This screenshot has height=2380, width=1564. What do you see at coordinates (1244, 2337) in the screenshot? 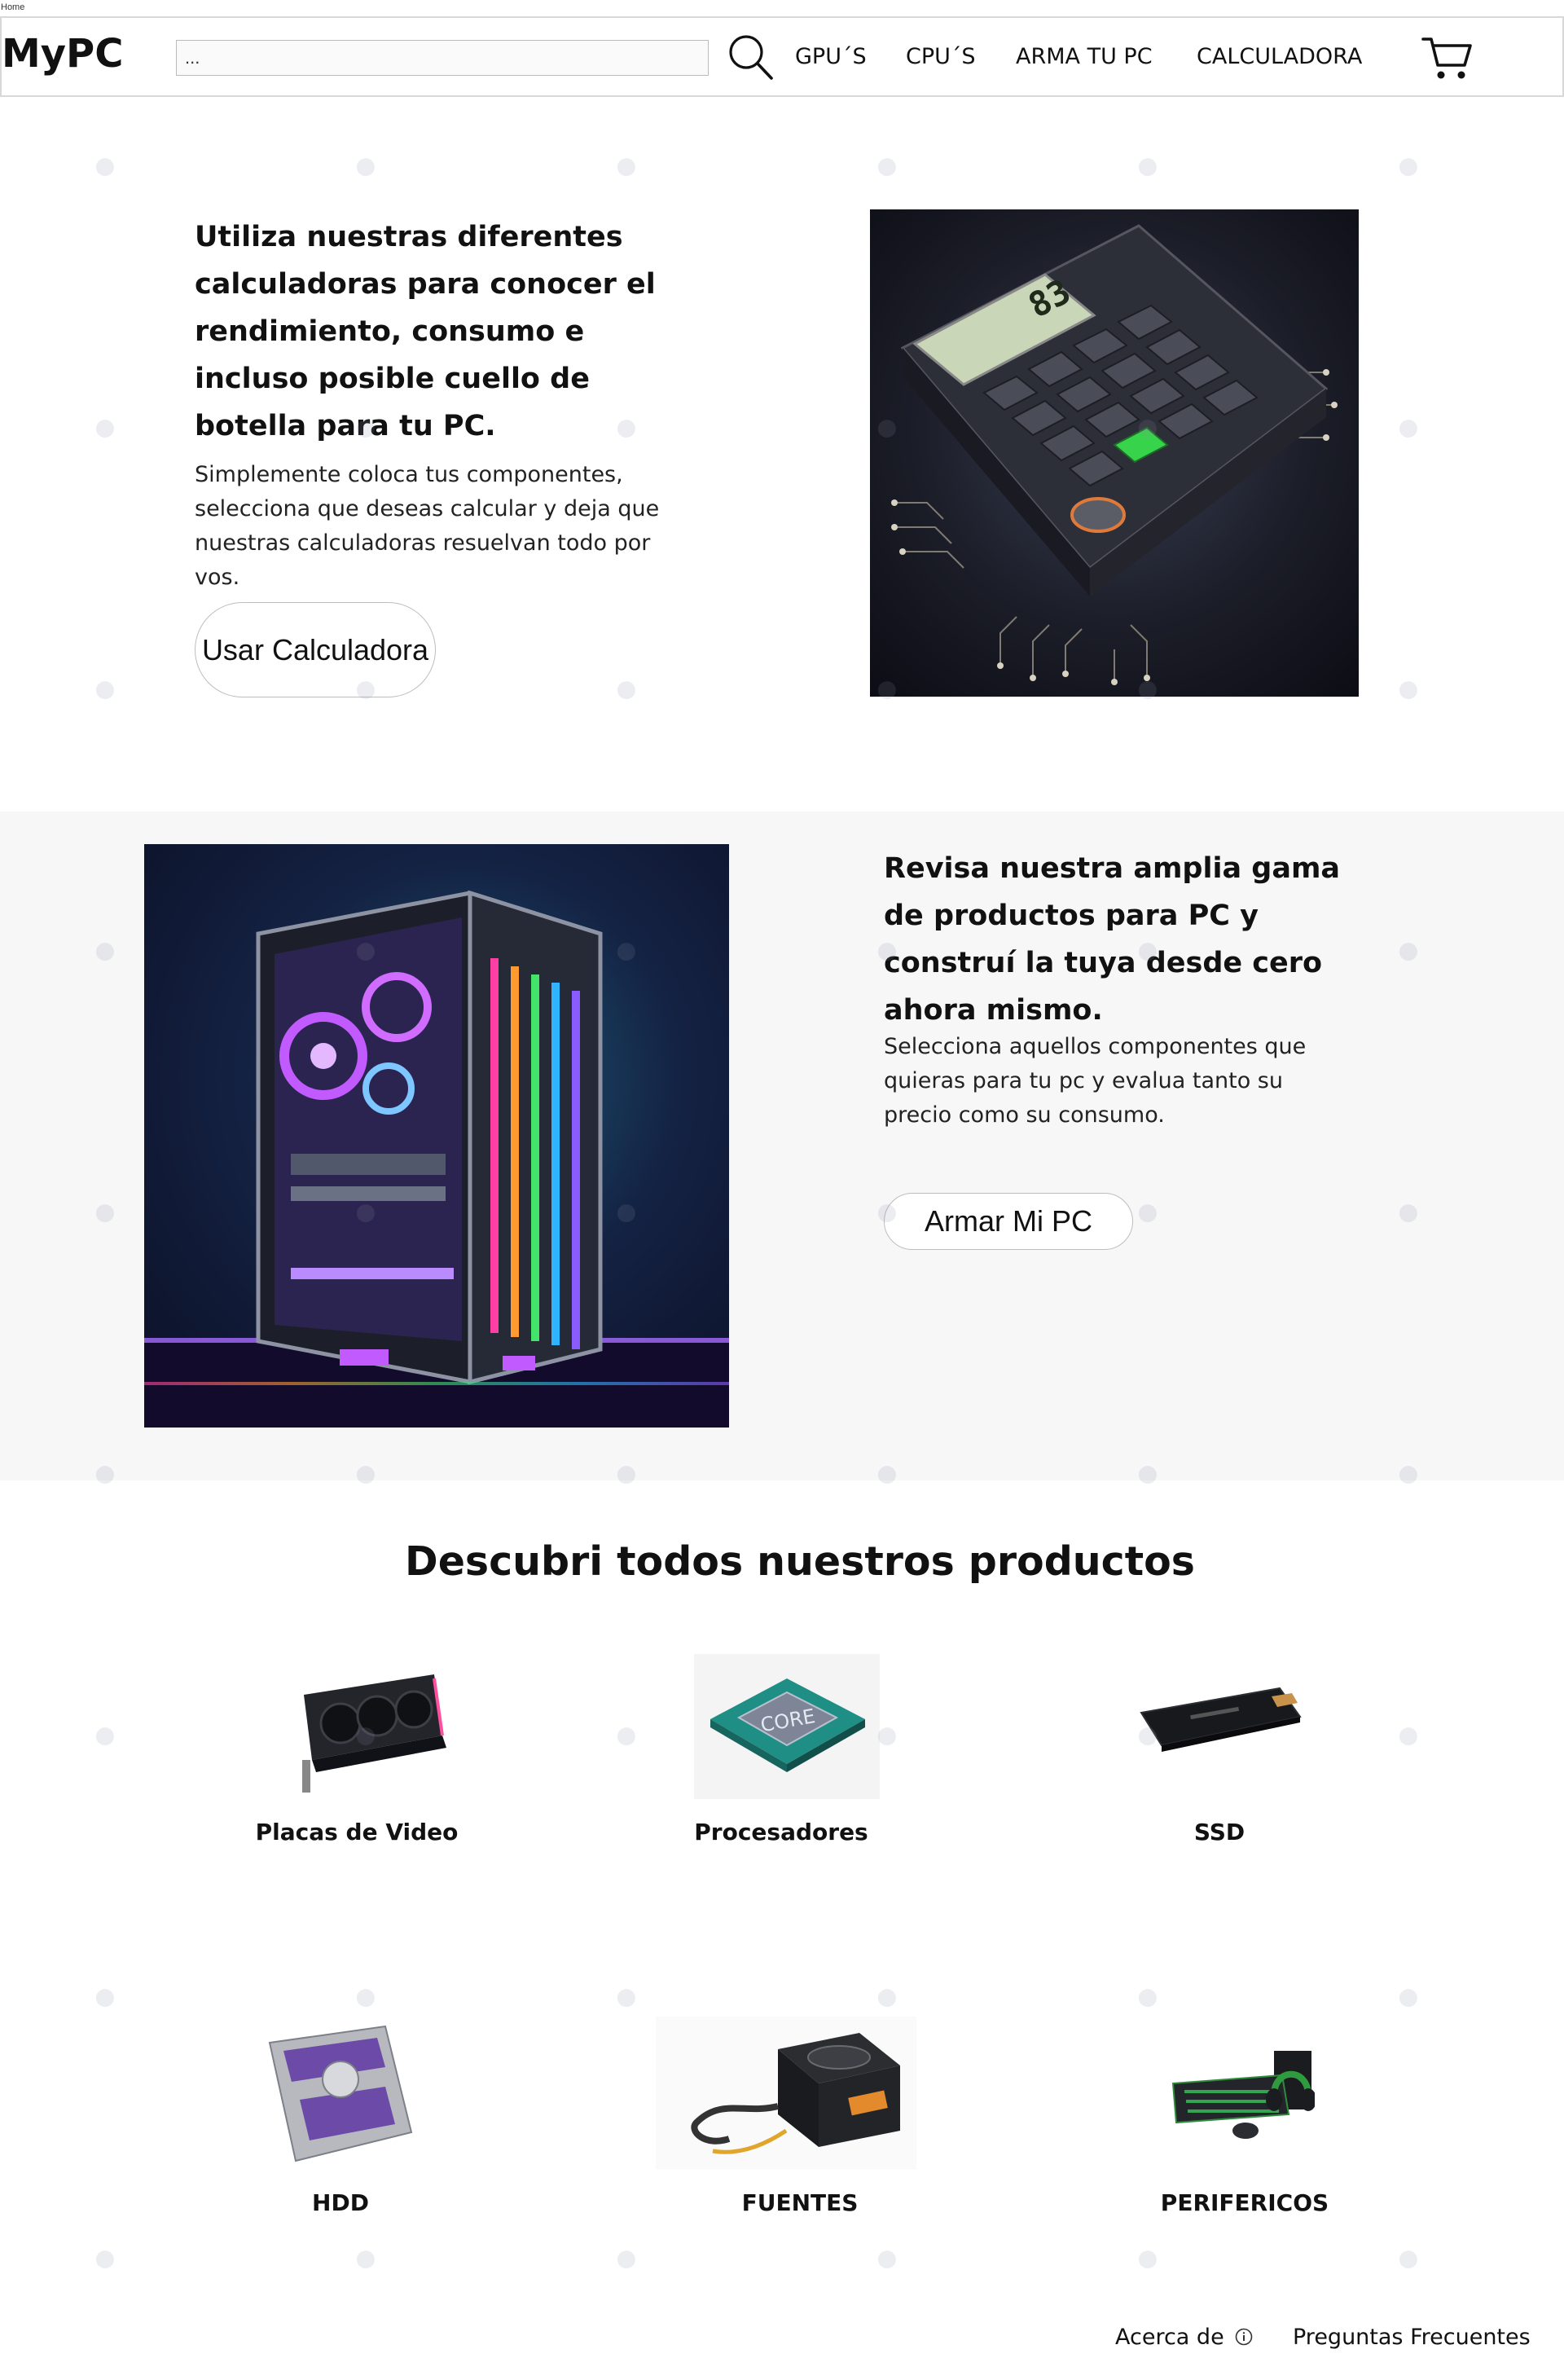
I see `info-icon` at bounding box center [1244, 2337].